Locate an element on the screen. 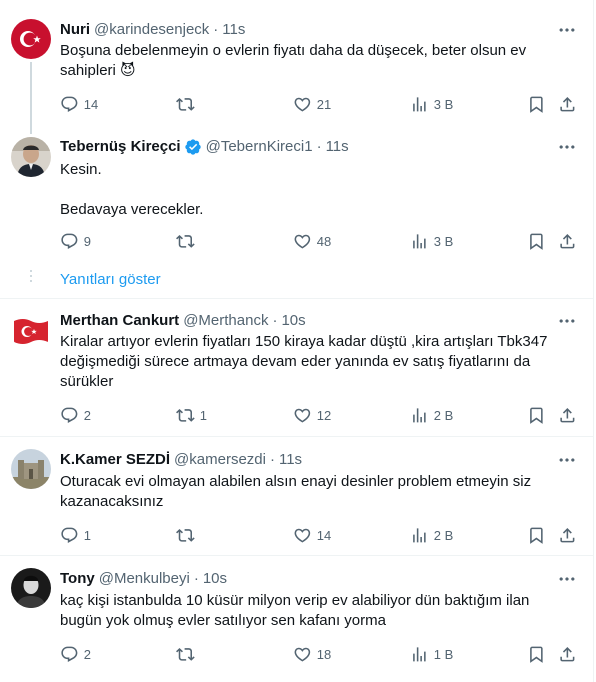 The height and width of the screenshot is (682, 596). user-handle: @Merthanck is located at coordinates (225, 321).